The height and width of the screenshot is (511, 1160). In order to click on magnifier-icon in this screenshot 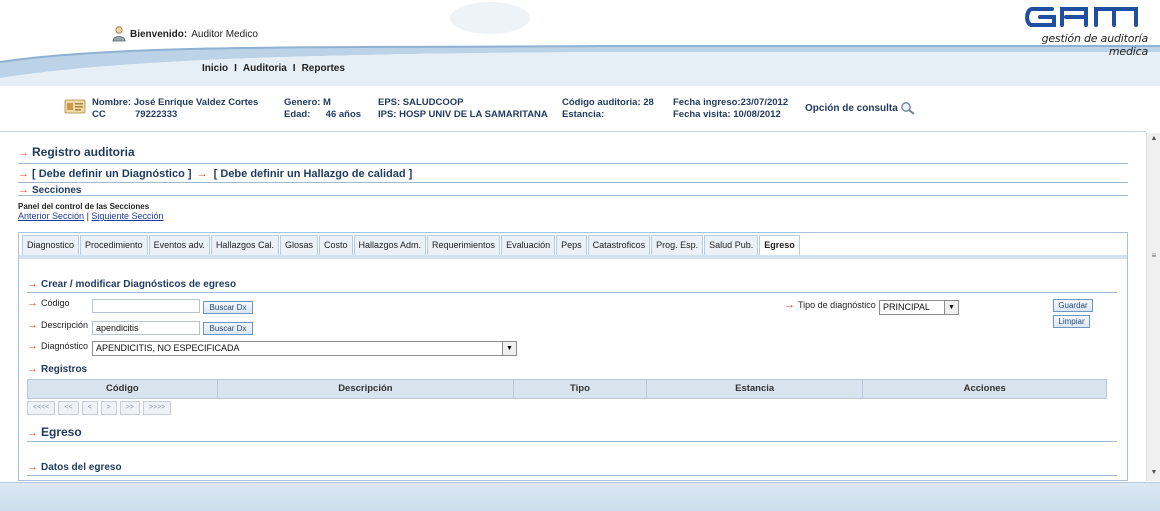, I will do `click(908, 108)`.